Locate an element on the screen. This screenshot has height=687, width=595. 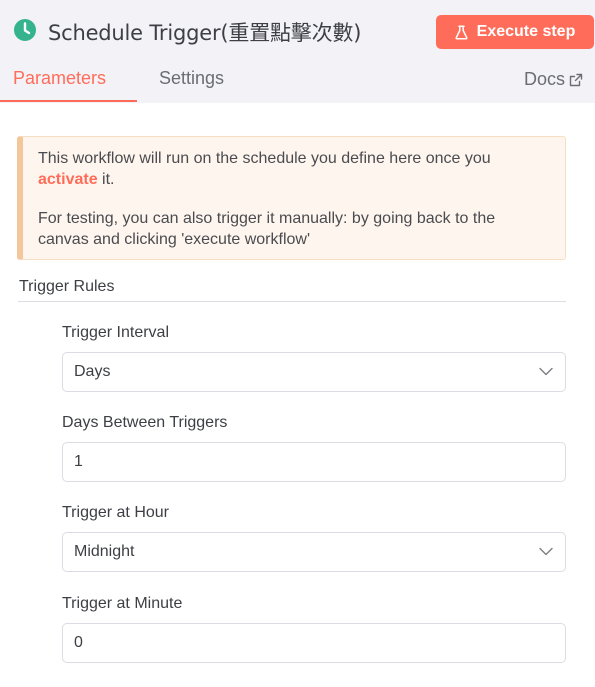
trigger-at-minute-value: 0 is located at coordinates (78, 642).